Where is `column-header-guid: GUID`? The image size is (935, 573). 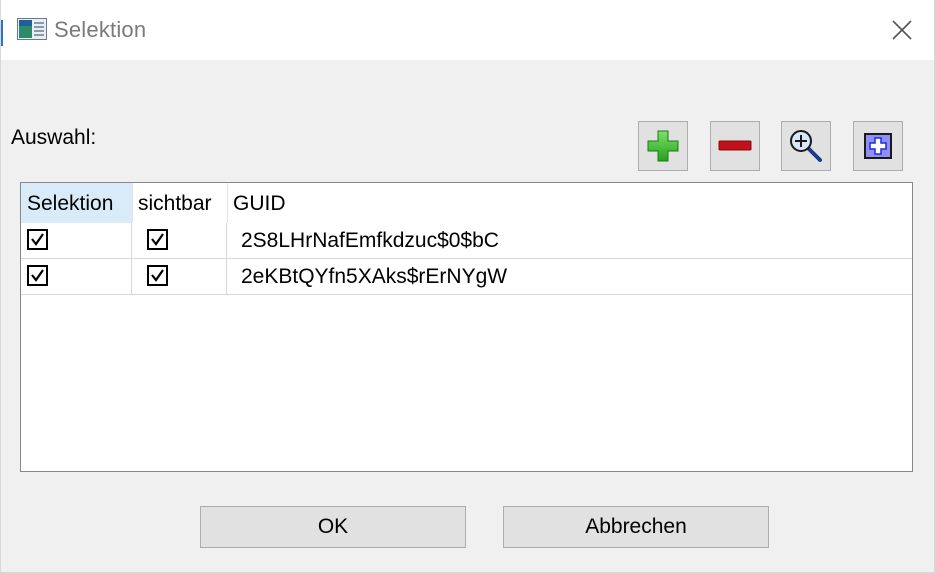
column-header-guid: GUID is located at coordinates (527, 203).